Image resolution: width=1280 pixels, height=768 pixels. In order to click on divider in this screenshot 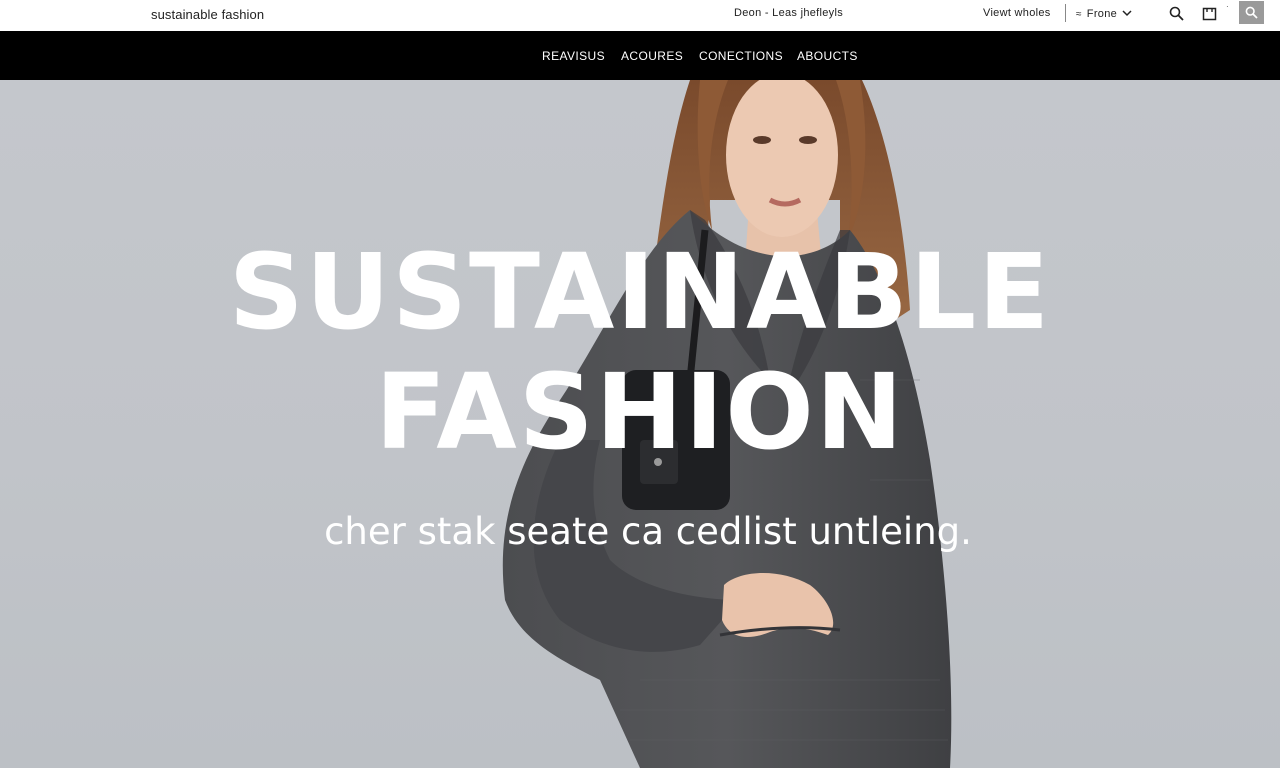, I will do `click(1065, 13)`.